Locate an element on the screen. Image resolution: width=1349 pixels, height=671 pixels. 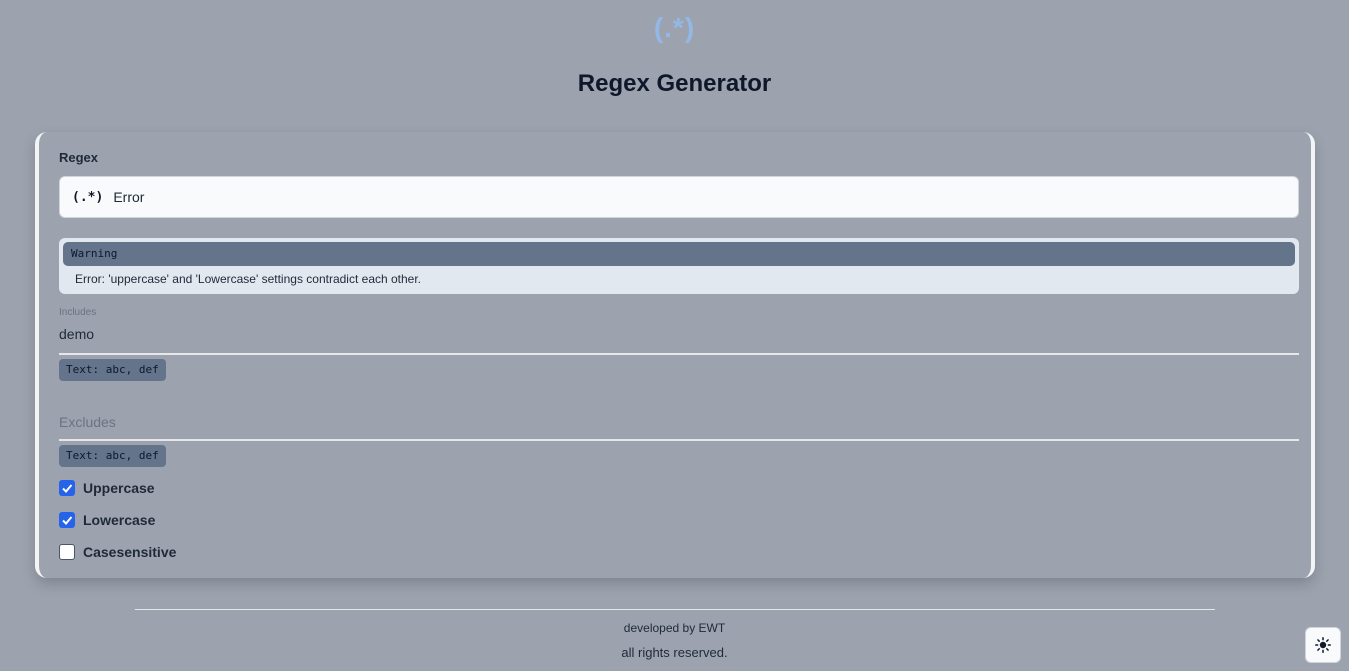
uppercase-option: Uppercase is located at coordinates (107, 488).